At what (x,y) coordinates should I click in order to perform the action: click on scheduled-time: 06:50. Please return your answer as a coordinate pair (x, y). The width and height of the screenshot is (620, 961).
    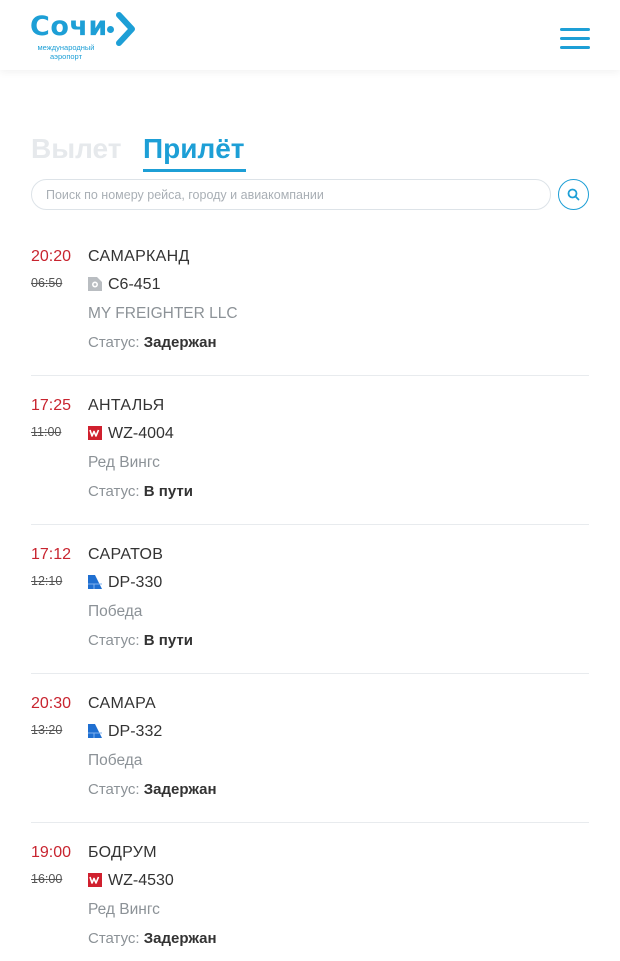
    Looking at the image, I should click on (47, 283).